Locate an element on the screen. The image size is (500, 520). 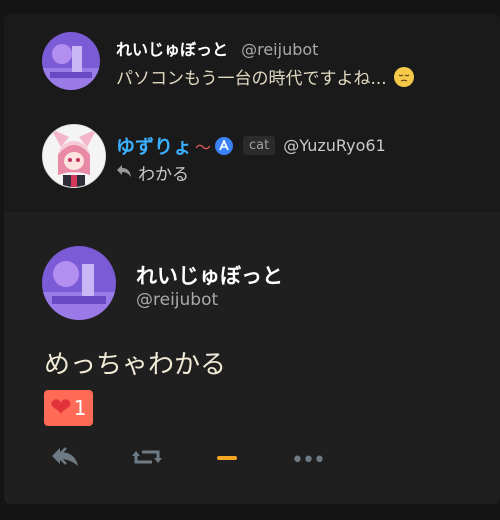
reply1-name: れいじゅぼっと is located at coordinates (172, 49).